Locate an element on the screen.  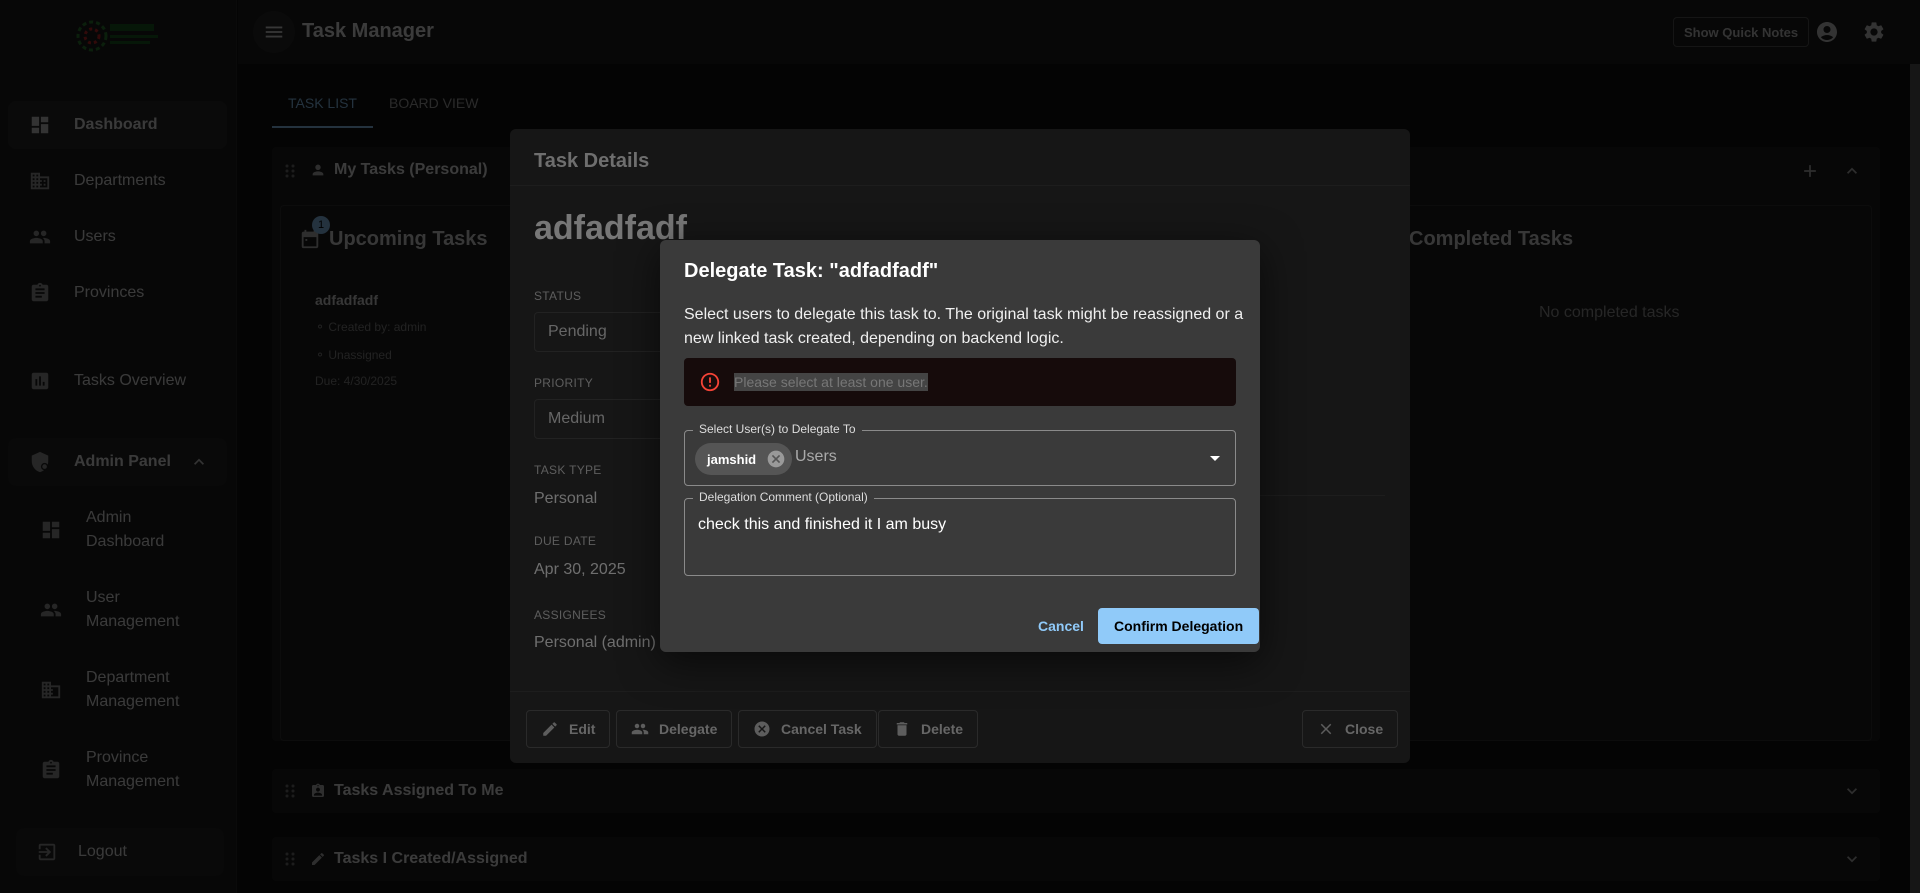
users-placeholder: Users is located at coordinates (816, 456).